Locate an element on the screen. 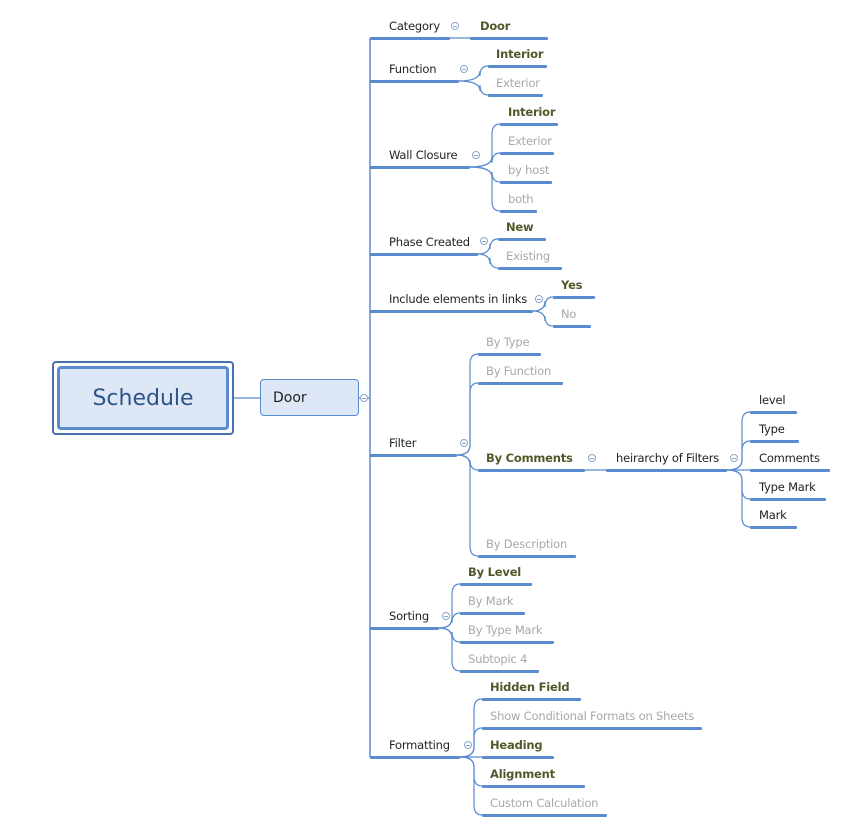  branch-include-elements-in-links: Include elements in links is located at coordinates (458, 299).